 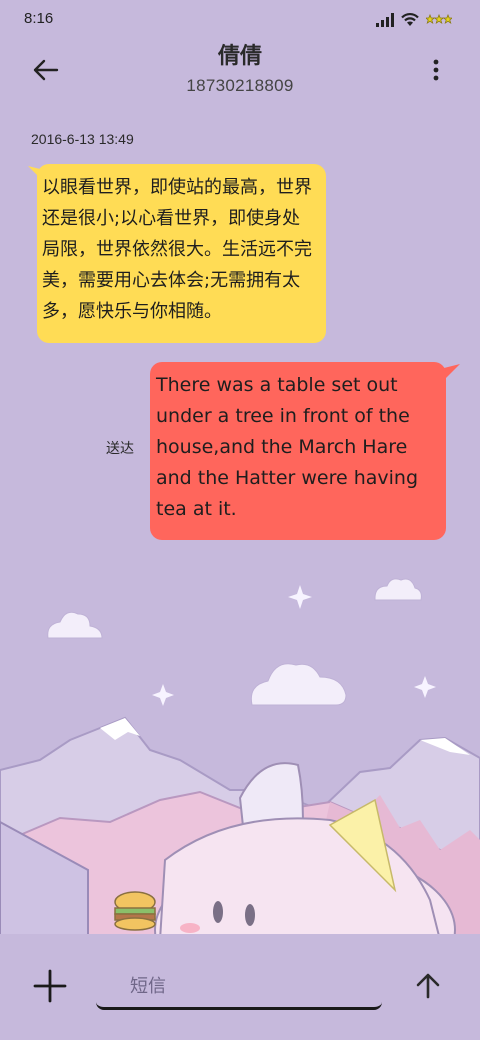 I want to click on attach-button, so click(x=50, y=986).